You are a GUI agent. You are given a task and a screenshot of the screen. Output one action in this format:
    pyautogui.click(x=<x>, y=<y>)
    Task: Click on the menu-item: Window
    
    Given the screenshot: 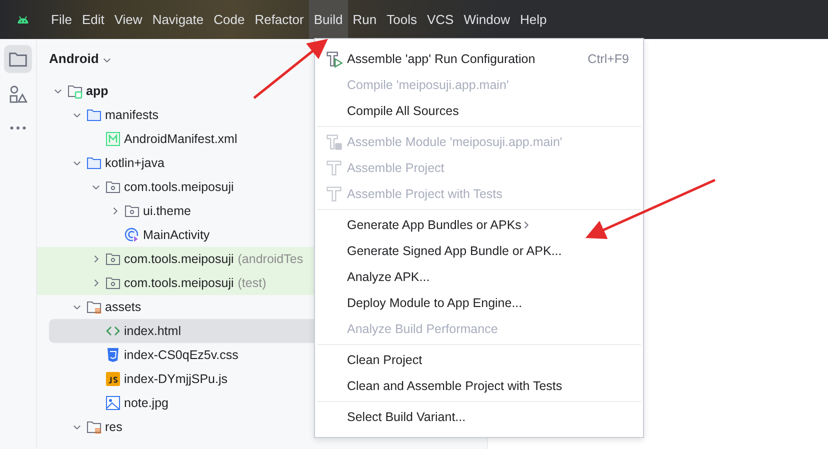 What is the action you would take?
    pyautogui.click(x=486, y=19)
    